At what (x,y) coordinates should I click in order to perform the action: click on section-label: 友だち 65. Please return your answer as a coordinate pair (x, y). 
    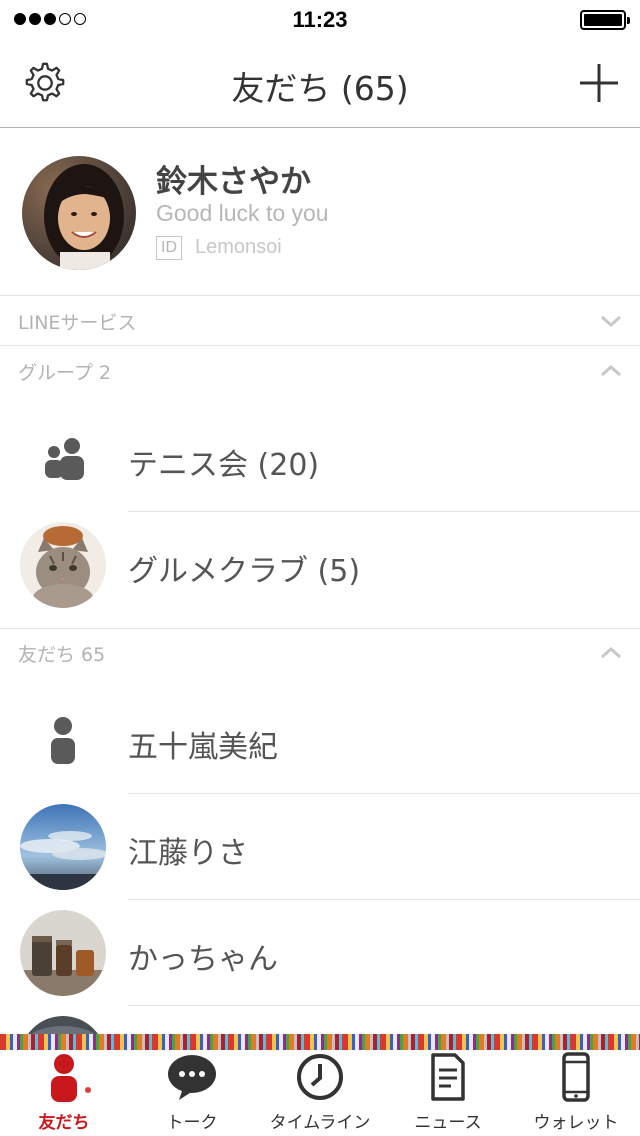
    Looking at the image, I should click on (62, 655).